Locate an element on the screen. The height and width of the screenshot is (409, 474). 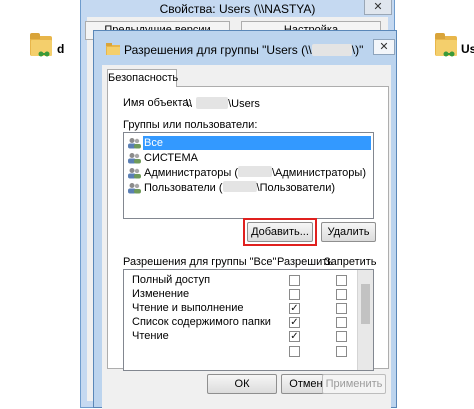
groups-label: Группы или пользователи: is located at coordinates (190, 125).